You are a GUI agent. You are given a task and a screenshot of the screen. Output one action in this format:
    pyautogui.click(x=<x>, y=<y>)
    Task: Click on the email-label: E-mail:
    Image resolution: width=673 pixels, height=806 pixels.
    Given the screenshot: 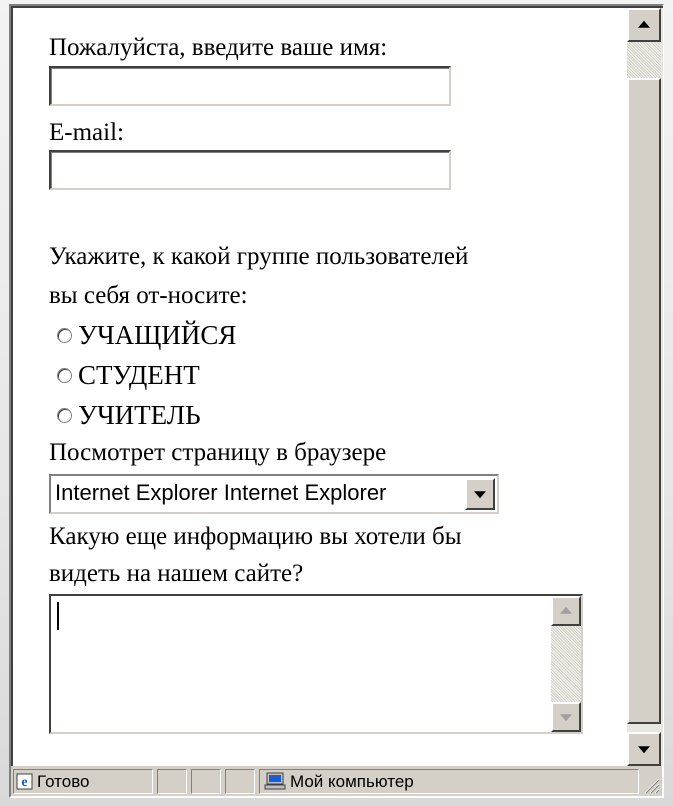 What is the action you would take?
    pyautogui.click(x=86, y=132)
    